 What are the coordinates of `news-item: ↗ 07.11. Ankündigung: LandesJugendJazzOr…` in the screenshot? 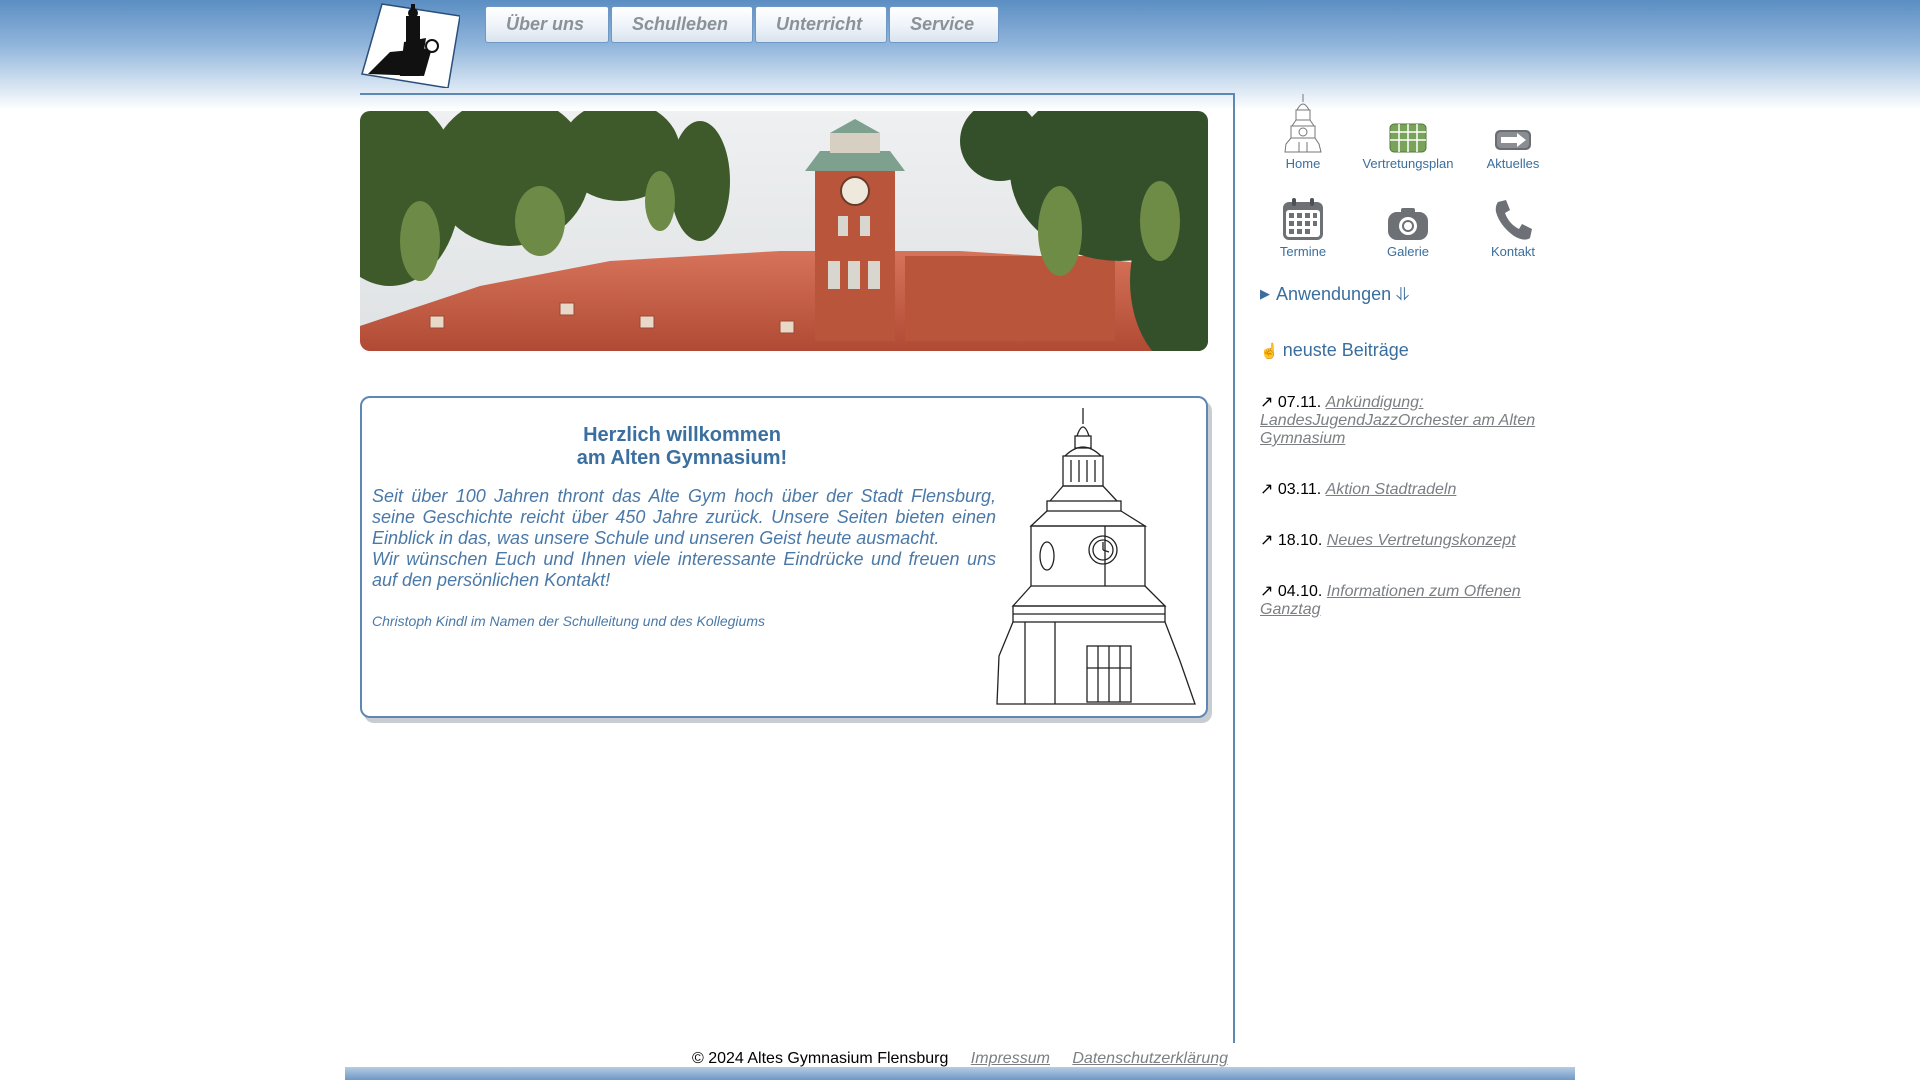 It's located at (1410, 421).